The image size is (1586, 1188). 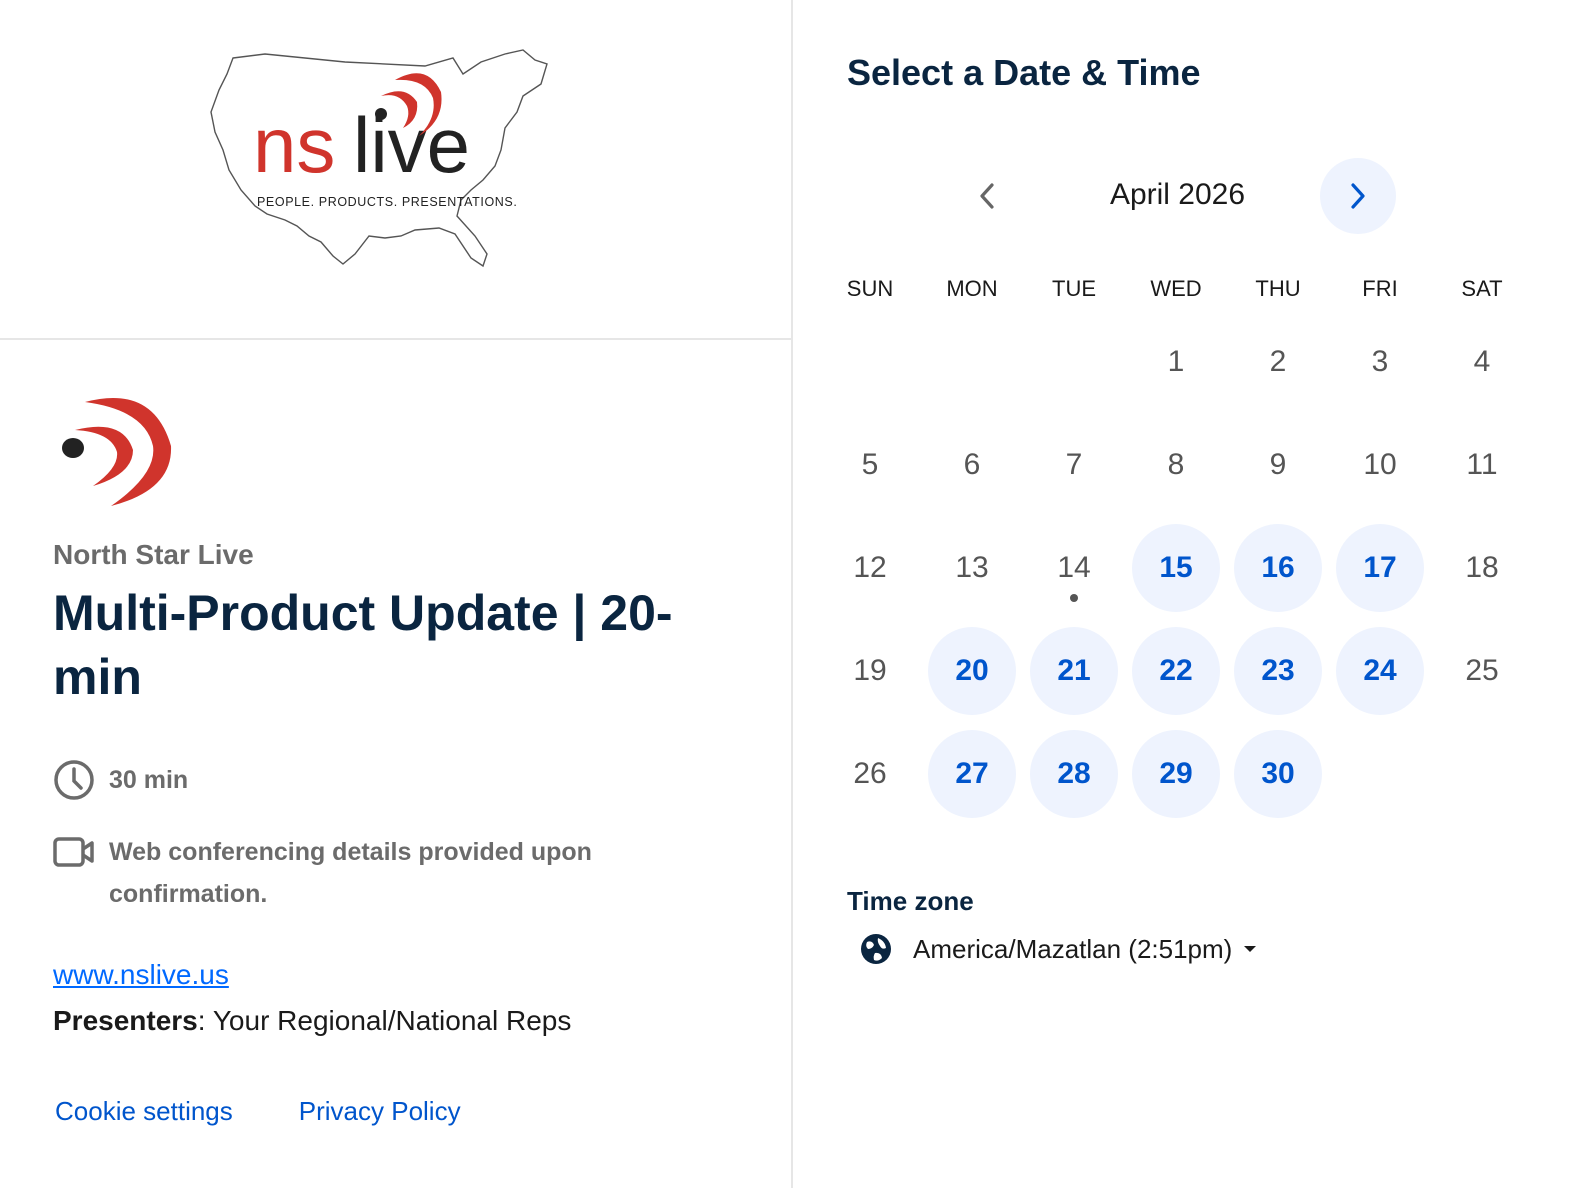 I want to click on available-date-17: 17, so click(x=1380, y=567).